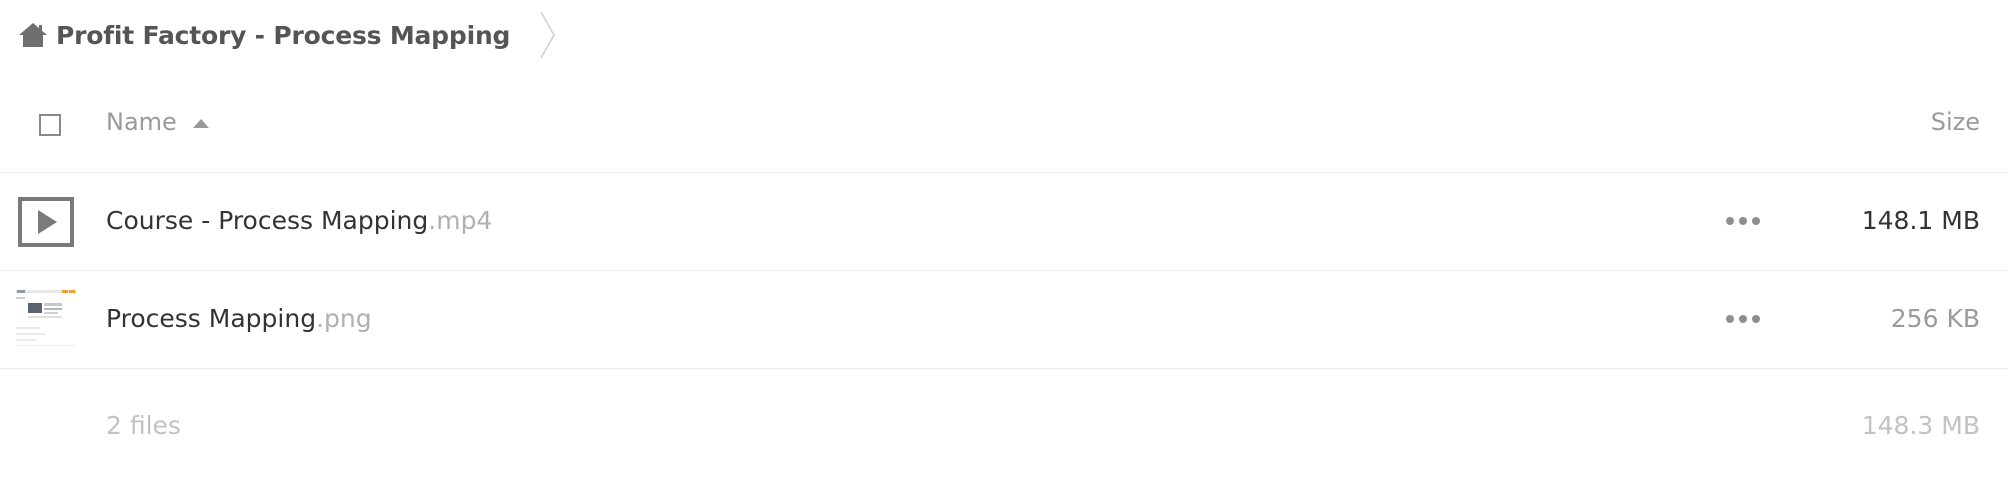 This screenshot has height=494, width=2008. Describe the element at coordinates (1920, 220) in the screenshot. I see `file-size: 148.1 MB` at that location.